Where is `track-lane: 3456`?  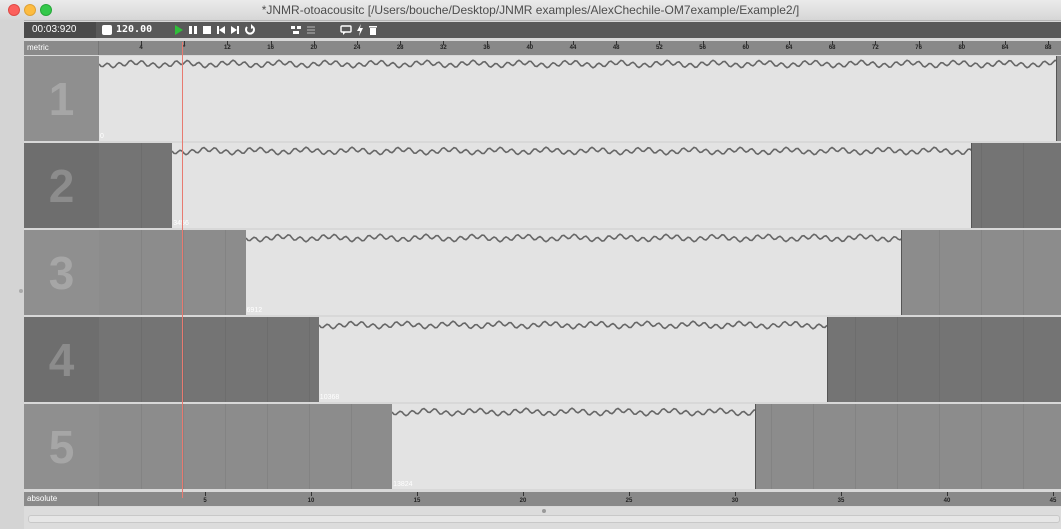 track-lane: 3456 is located at coordinates (580, 185).